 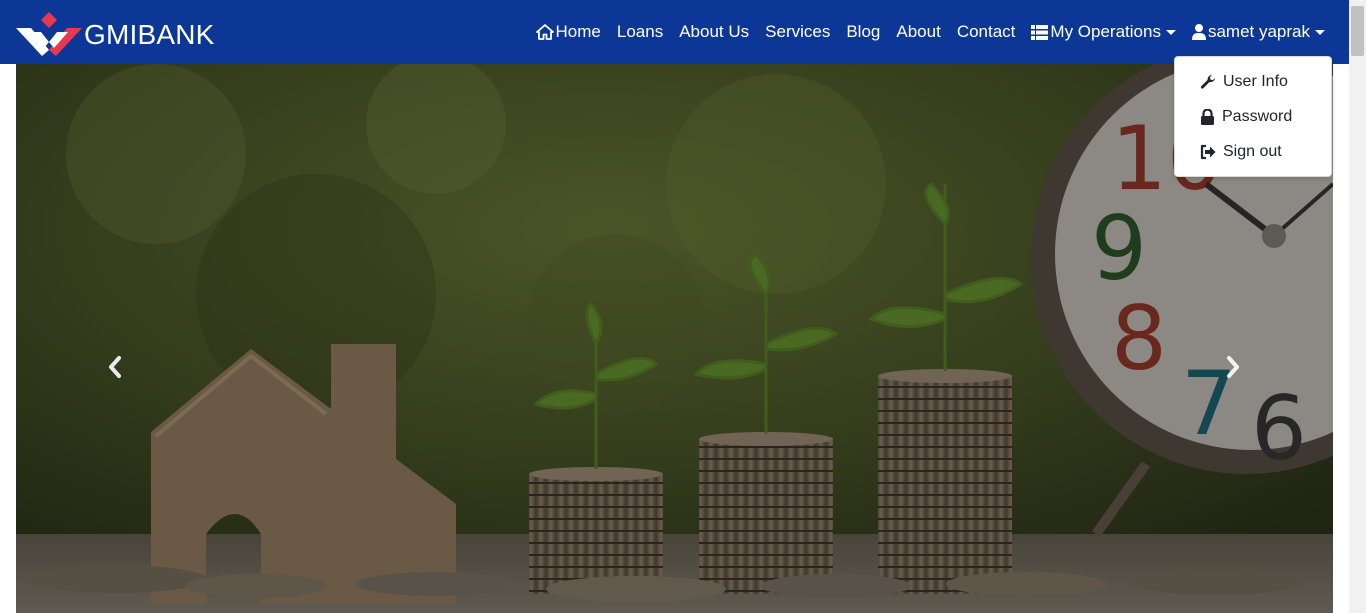 What do you see at coordinates (1255, 81) in the screenshot?
I see `menu-user-info-label: User Info` at bounding box center [1255, 81].